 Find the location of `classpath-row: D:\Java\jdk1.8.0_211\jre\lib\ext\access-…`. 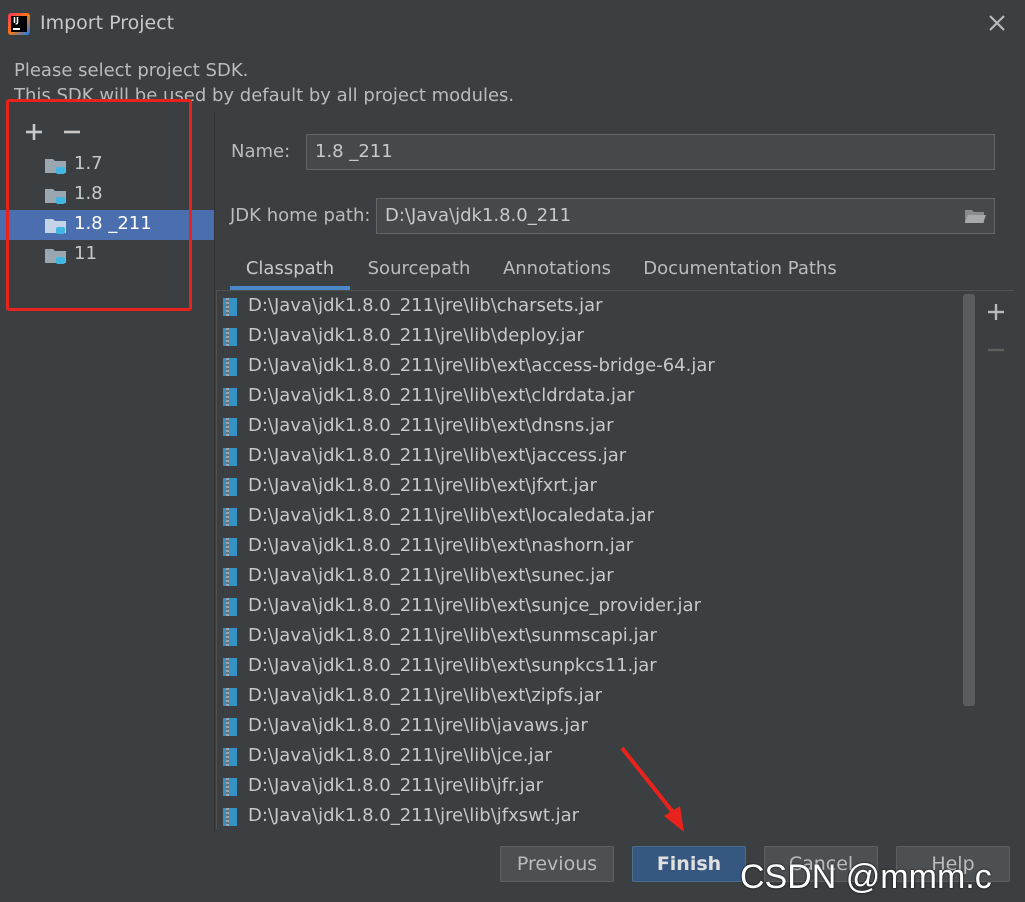

classpath-row: D:\Java\jdk1.8.0_211\jre\lib\ext\access-… is located at coordinates (598, 366).